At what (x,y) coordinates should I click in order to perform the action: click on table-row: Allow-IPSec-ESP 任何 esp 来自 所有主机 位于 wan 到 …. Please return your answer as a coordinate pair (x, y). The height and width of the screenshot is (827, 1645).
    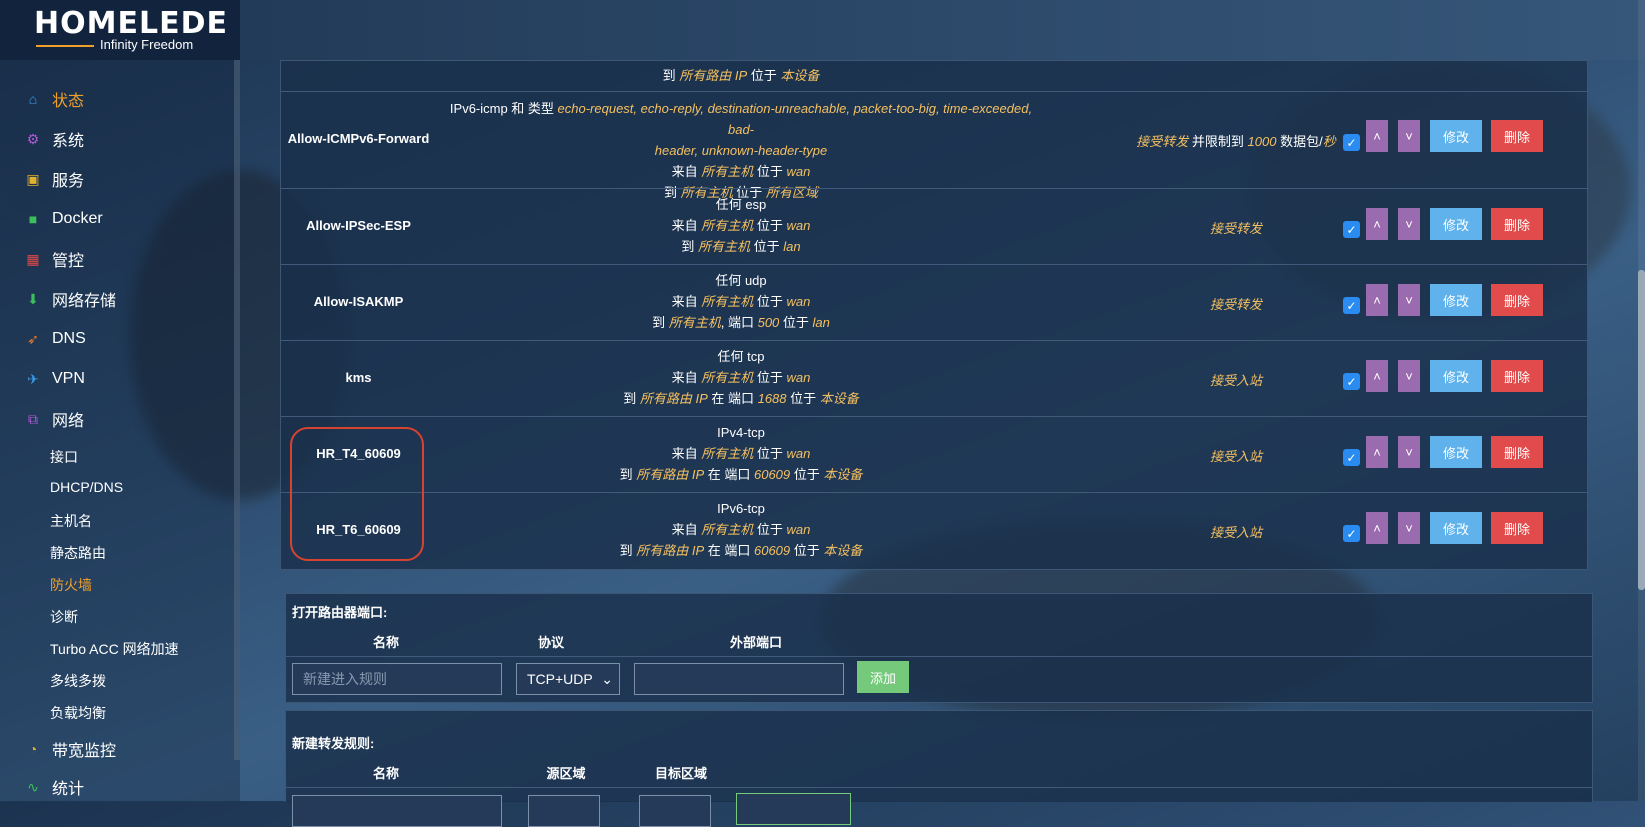
    Looking at the image, I should click on (934, 226).